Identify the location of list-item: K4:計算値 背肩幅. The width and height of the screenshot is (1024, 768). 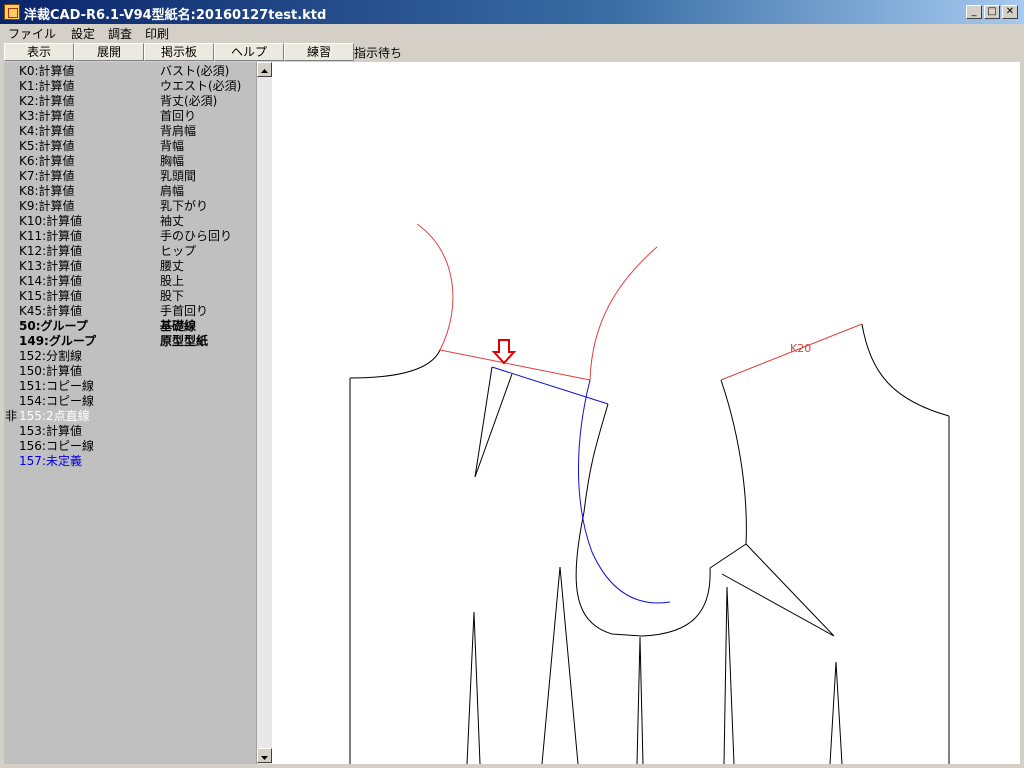
(130, 131).